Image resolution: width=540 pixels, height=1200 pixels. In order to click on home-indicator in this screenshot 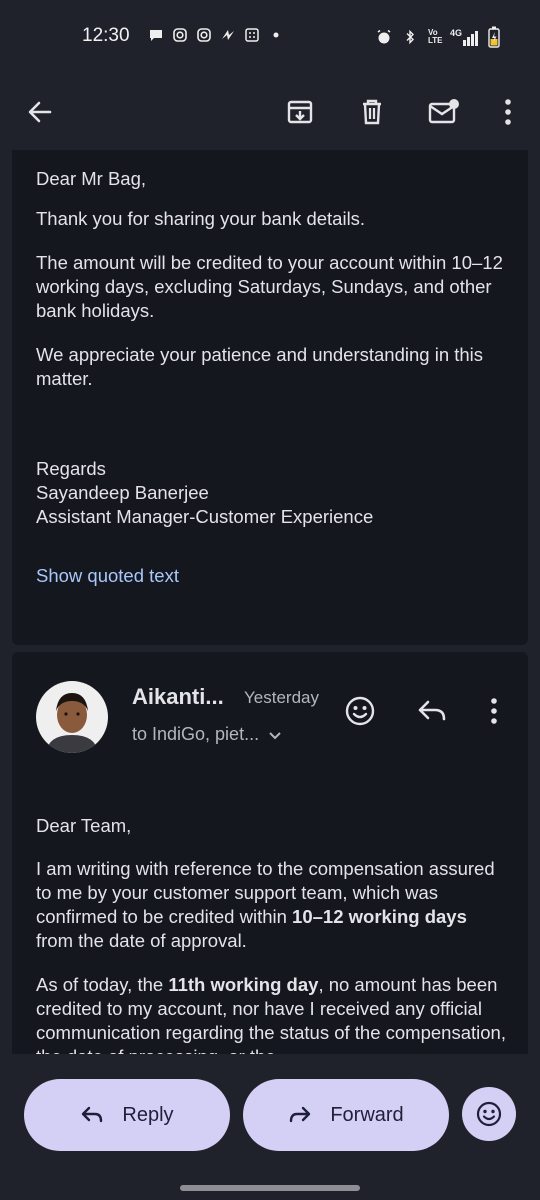, I will do `click(270, 1188)`.